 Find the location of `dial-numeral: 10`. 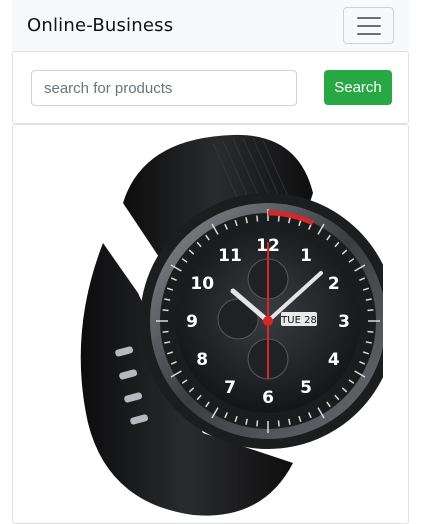

dial-numeral: 10 is located at coordinates (202, 284).